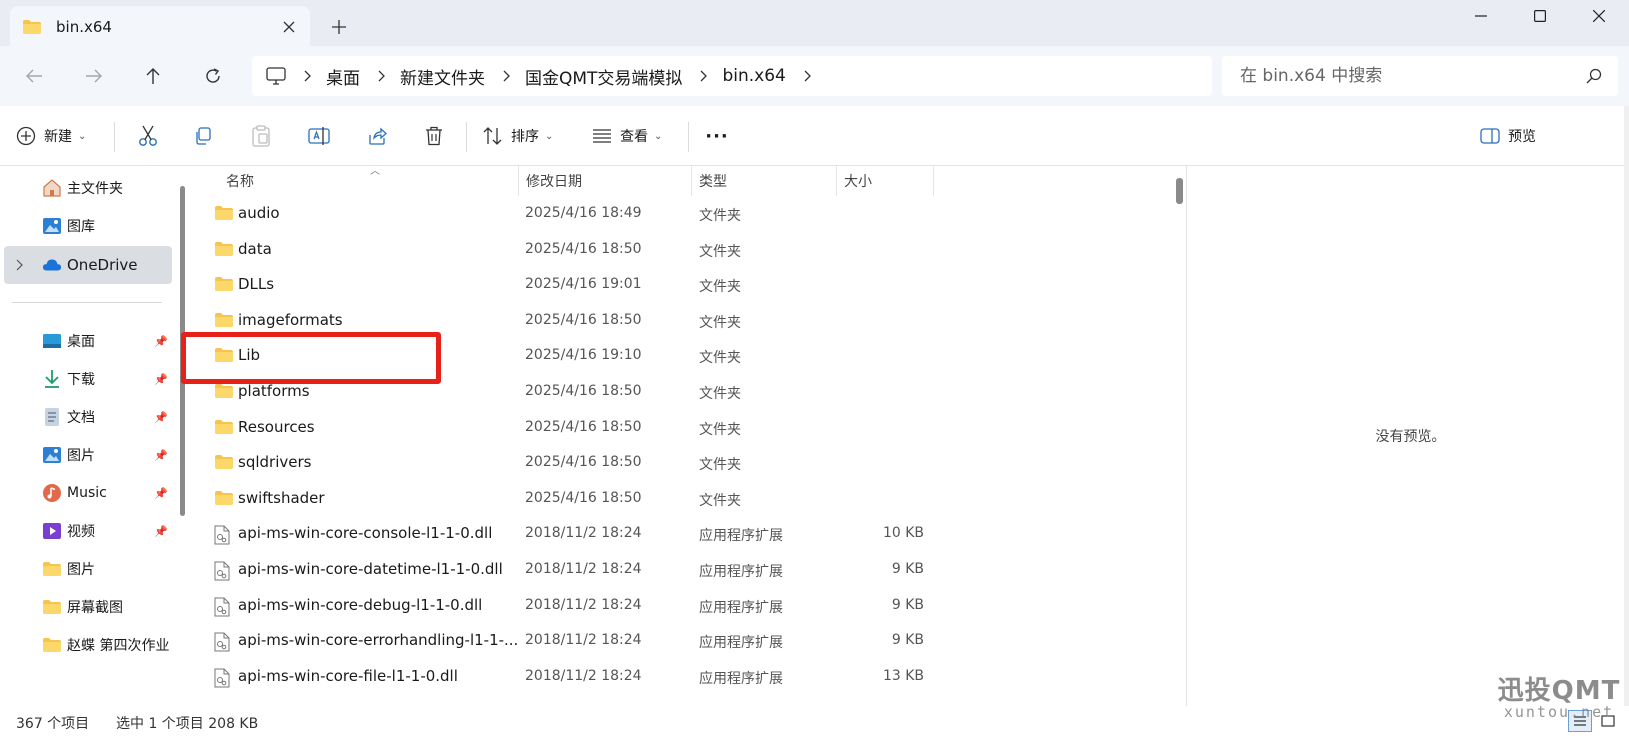 This screenshot has height=736, width=1629. Describe the element at coordinates (224, 678) in the screenshot. I see `dll-file-icon` at that location.